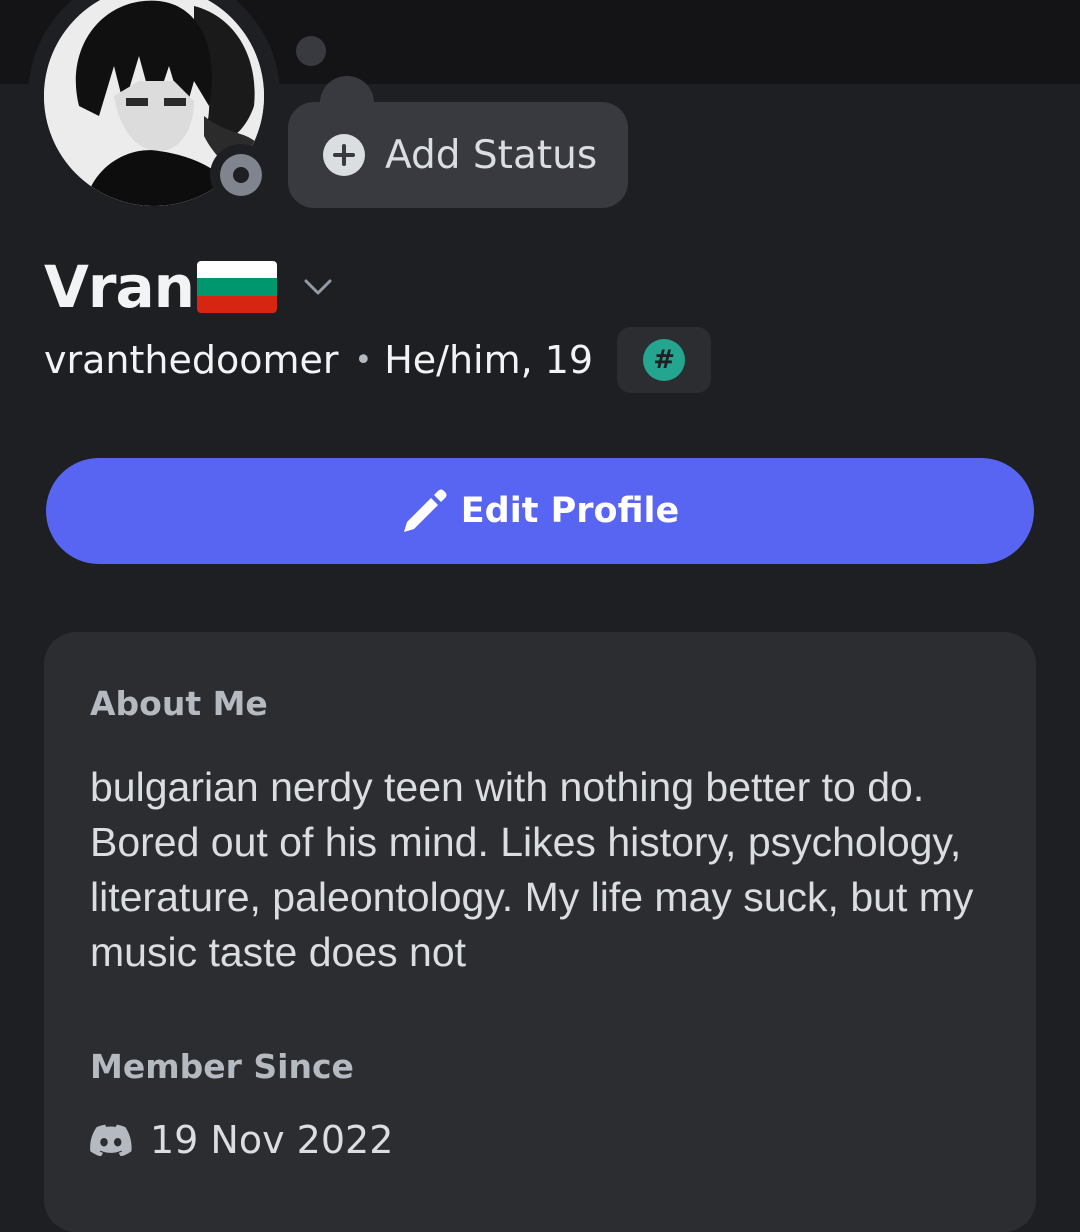 Image resolution: width=1080 pixels, height=1232 pixels. I want to click on member-since-row: 19 Nov 2022, so click(241, 1140).